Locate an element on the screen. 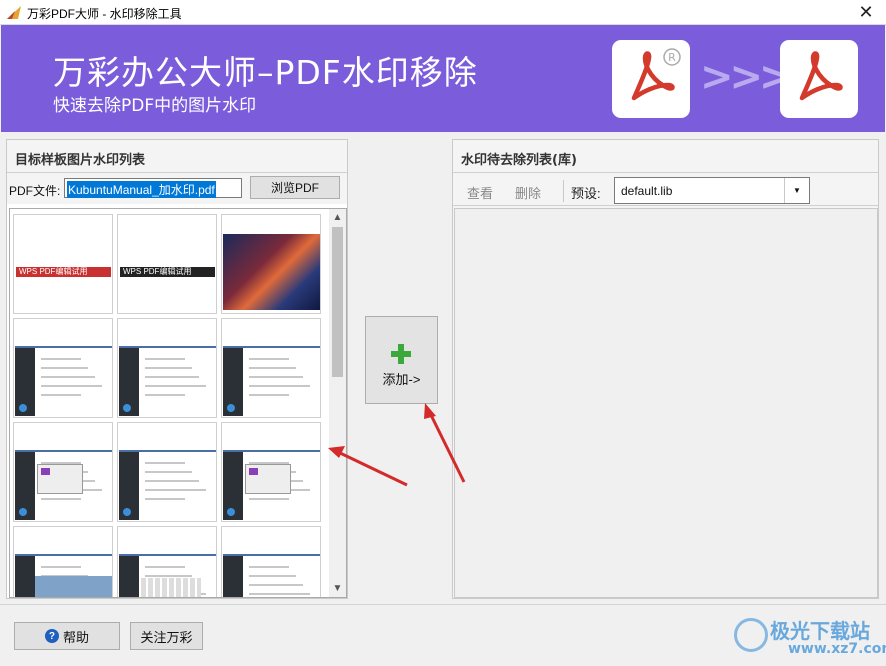 The width and height of the screenshot is (886, 666). vertical-scrollbar: ▲ ▼ is located at coordinates (337, 403).